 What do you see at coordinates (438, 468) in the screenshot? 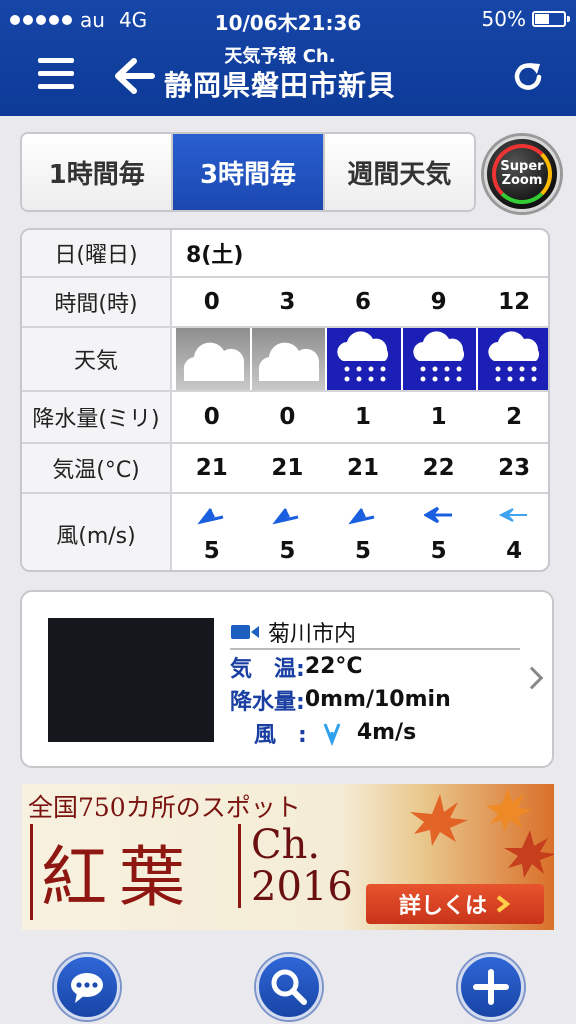
I see `temp-cell: 22` at bounding box center [438, 468].